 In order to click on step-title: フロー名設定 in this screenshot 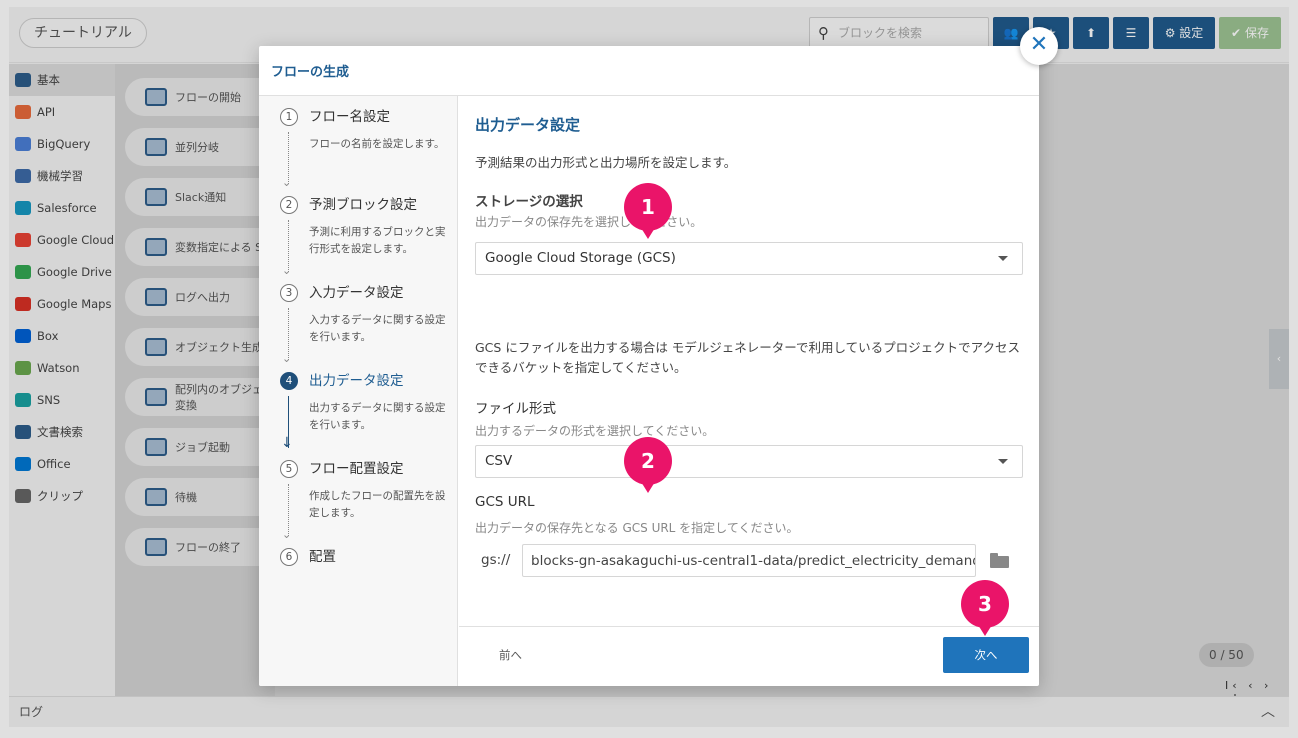, I will do `click(349, 117)`.